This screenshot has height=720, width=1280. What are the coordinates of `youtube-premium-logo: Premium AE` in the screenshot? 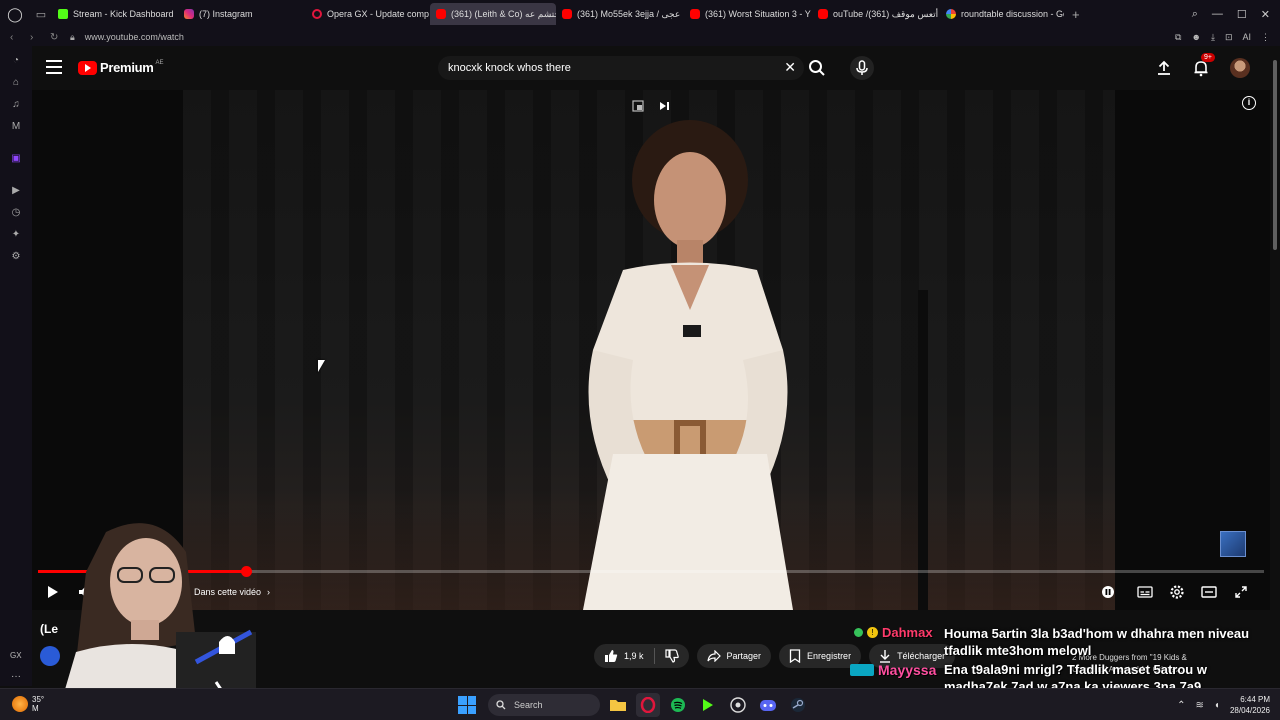 It's located at (121, 67).